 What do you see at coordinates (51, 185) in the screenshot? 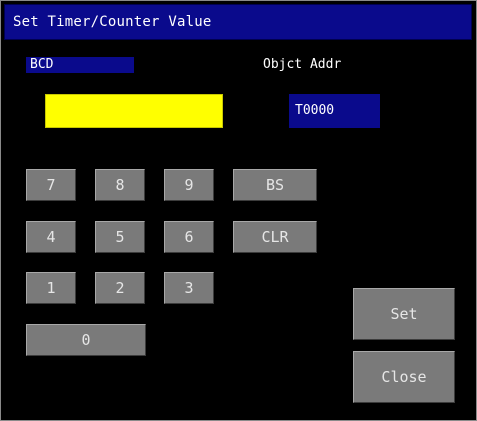
I see `key-7-button: 7` at bounding box center [51, 185].